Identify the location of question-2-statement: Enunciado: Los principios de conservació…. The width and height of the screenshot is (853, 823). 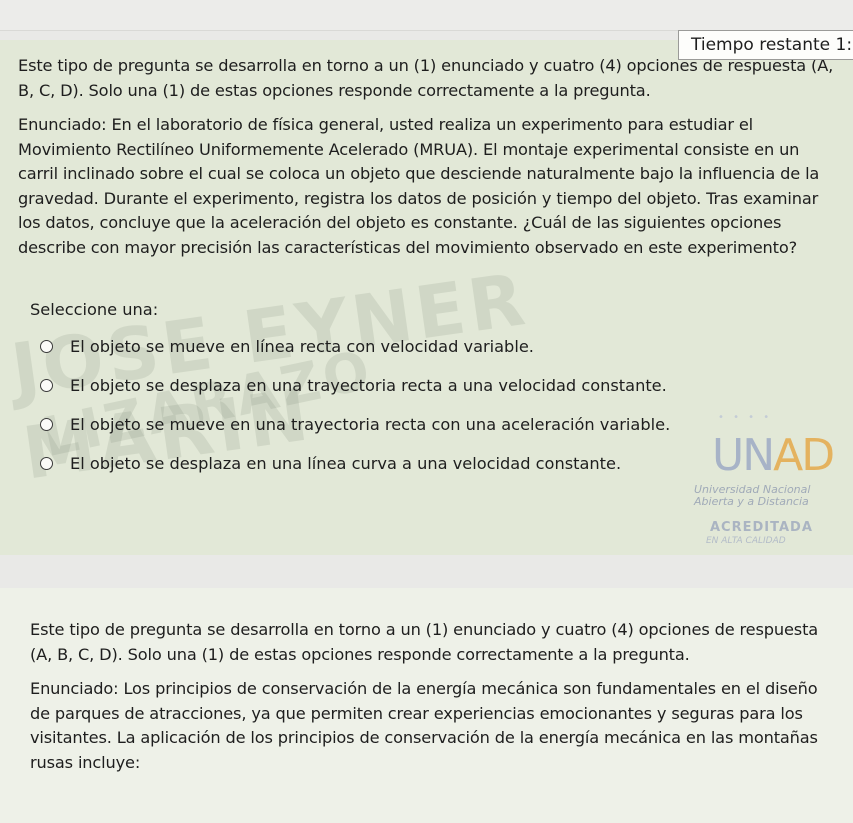
(424, 725).